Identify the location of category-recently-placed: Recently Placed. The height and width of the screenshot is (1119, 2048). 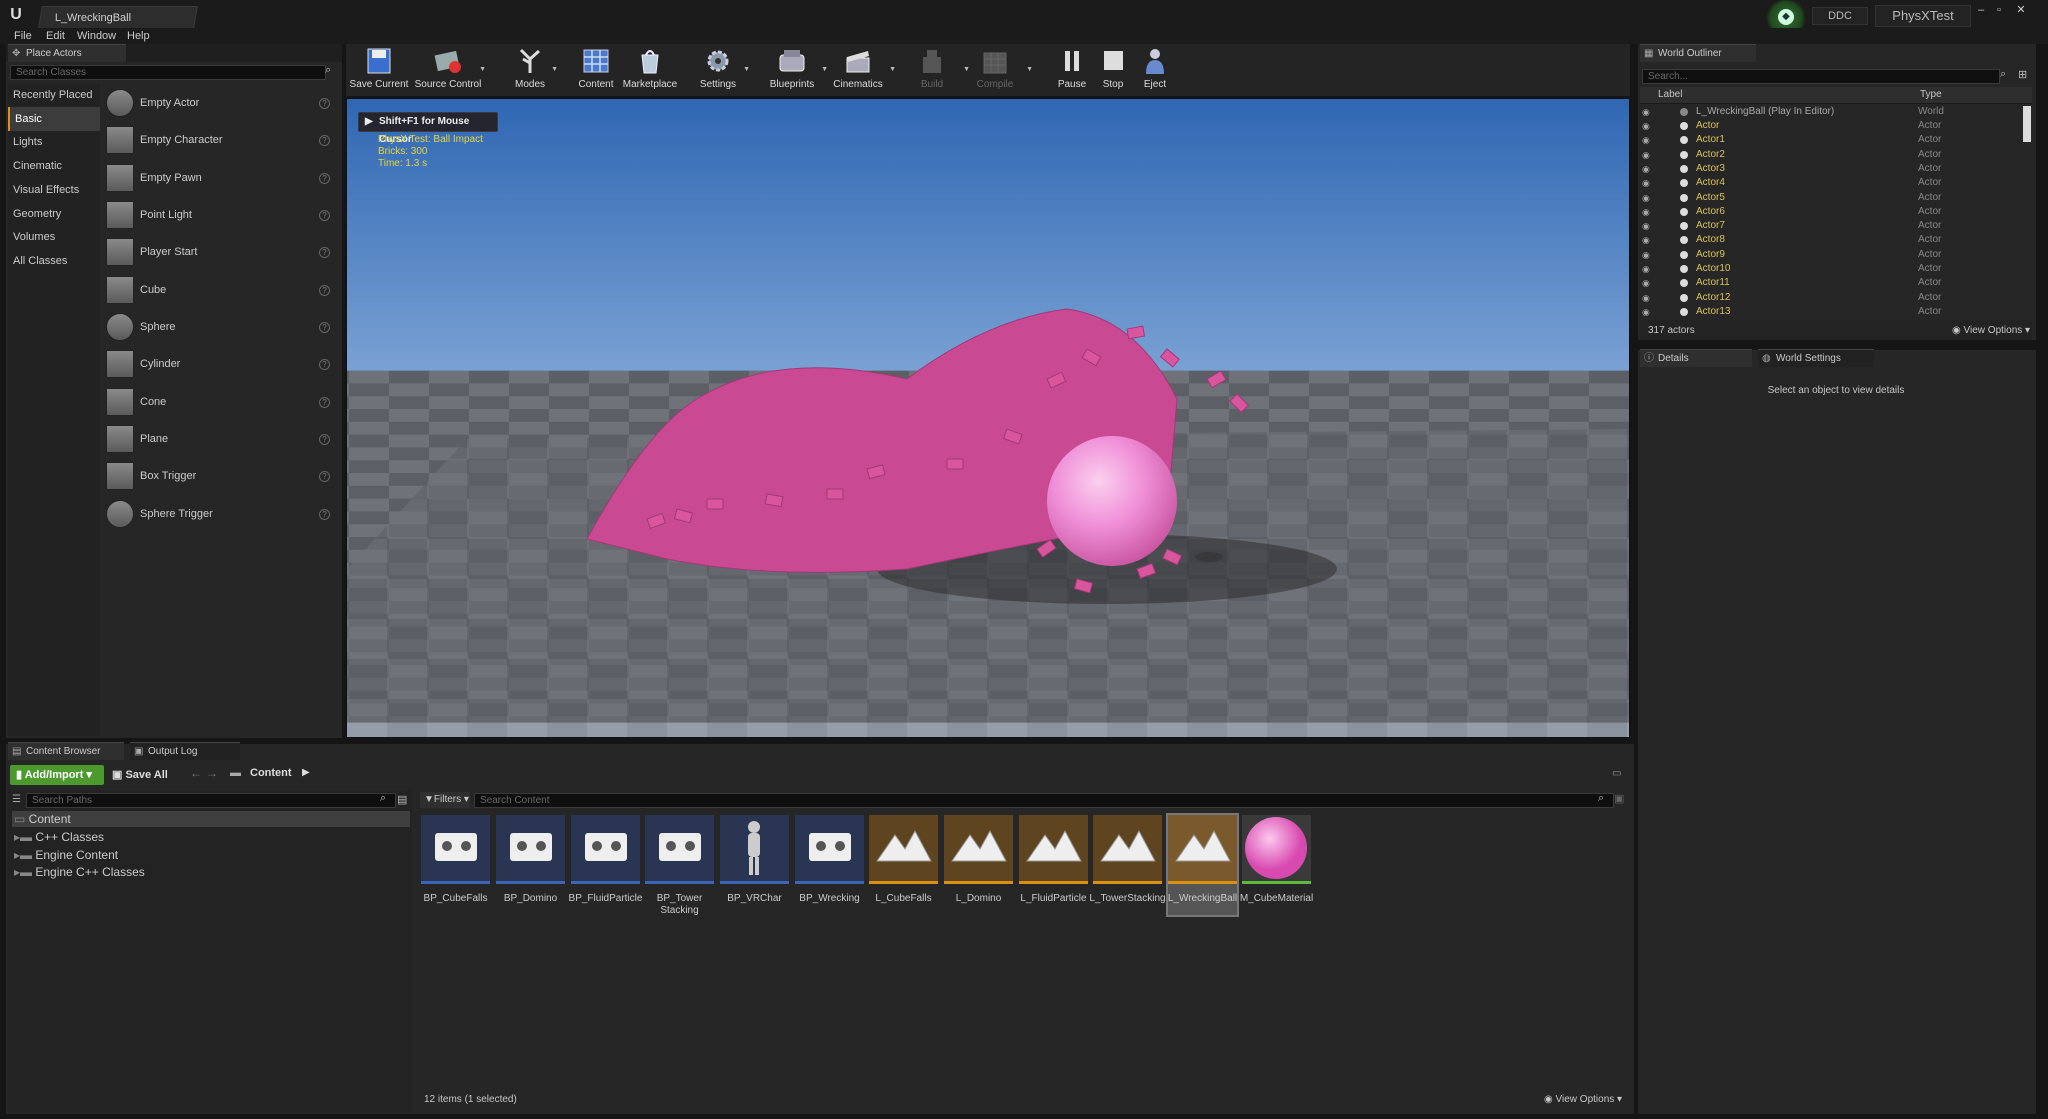
(54, 95).